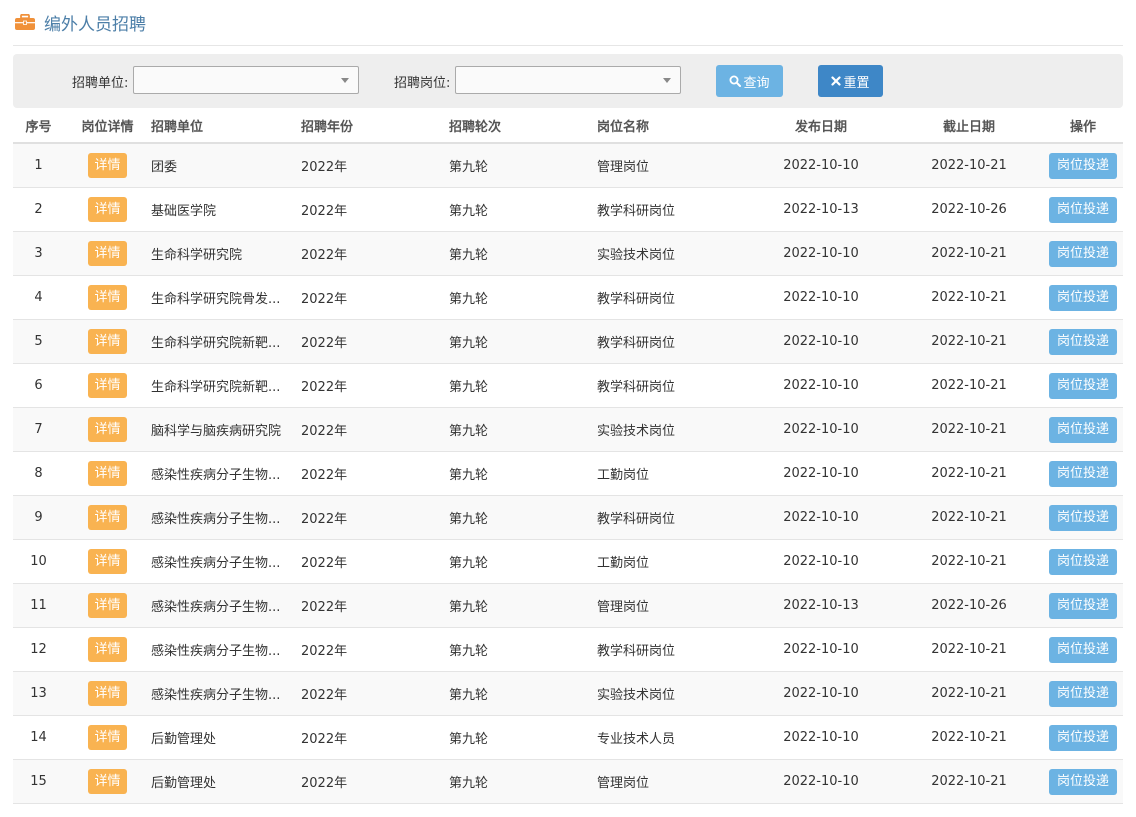  I want to click on row-number: 3, so click(38, 253).